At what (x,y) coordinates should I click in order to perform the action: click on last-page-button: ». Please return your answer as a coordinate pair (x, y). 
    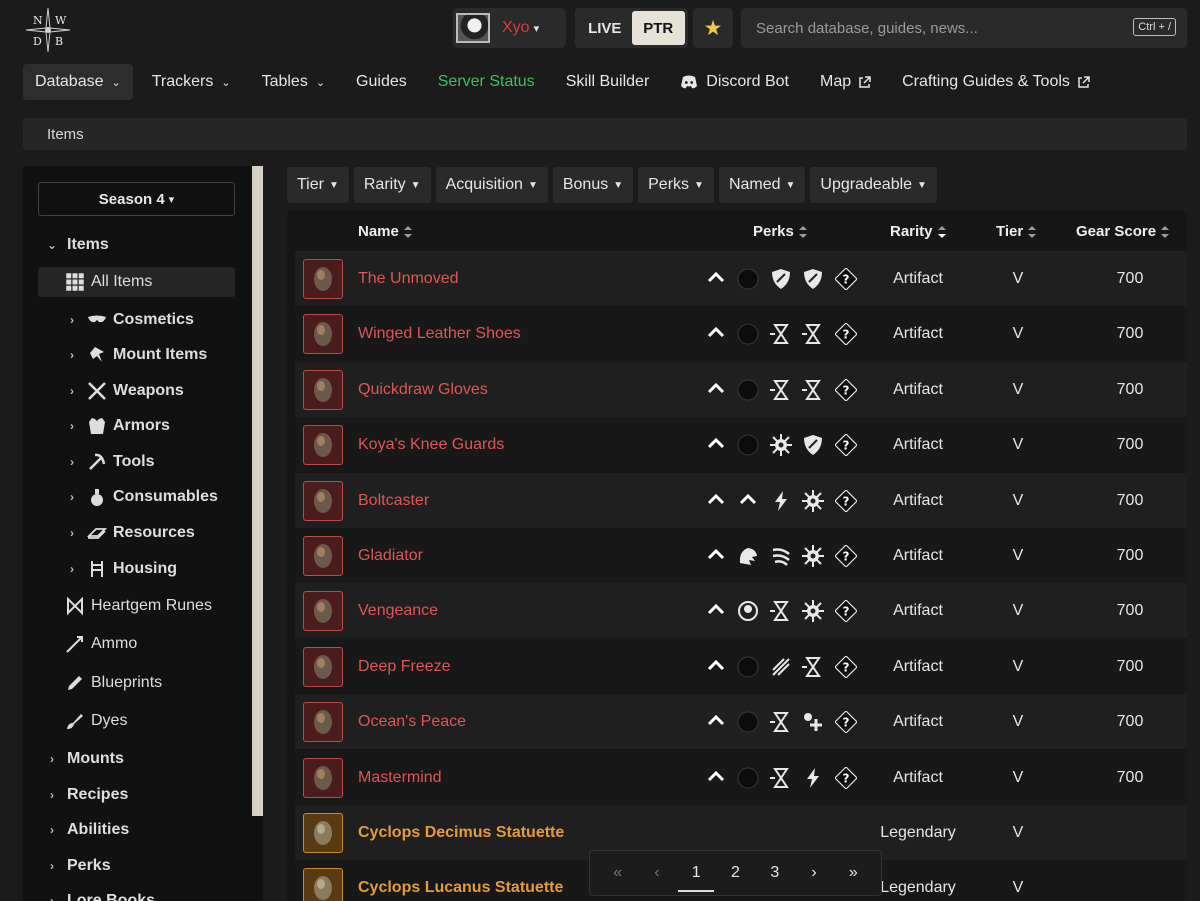
    Looking at the image, I should click on (853, 873).